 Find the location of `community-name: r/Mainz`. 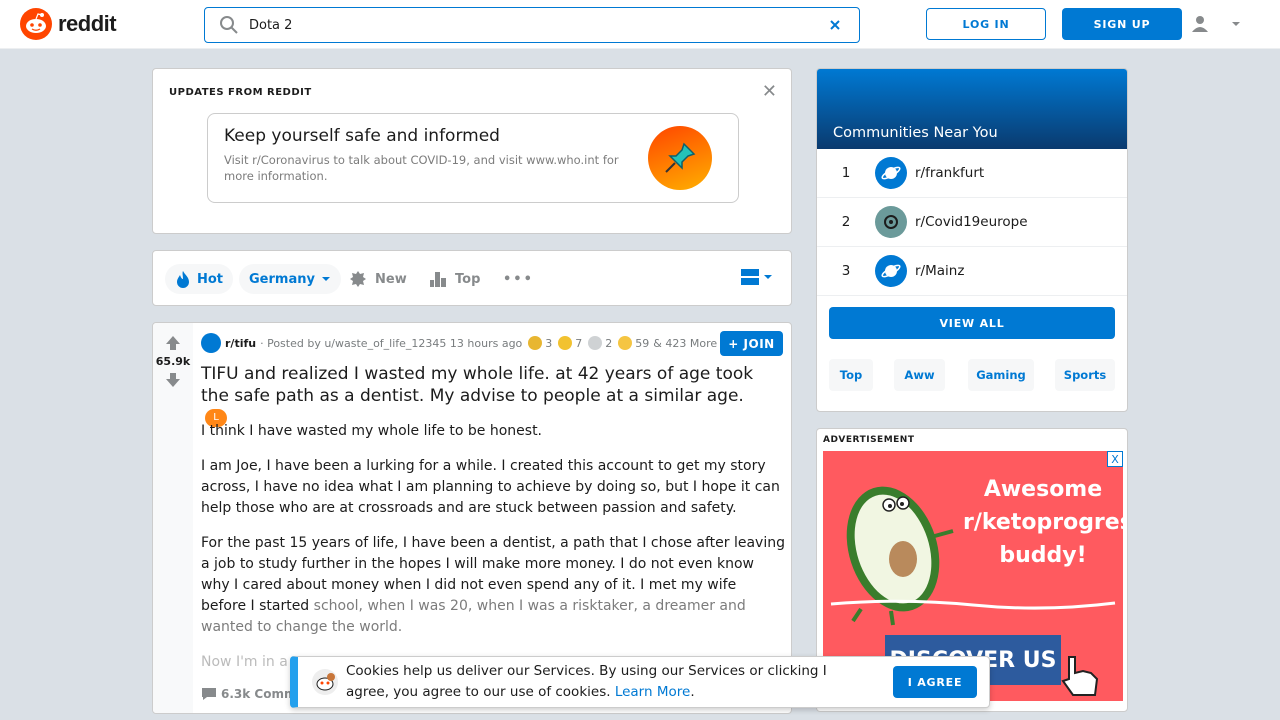

community-name: r/Mainz is located at coordinates (940, 271).